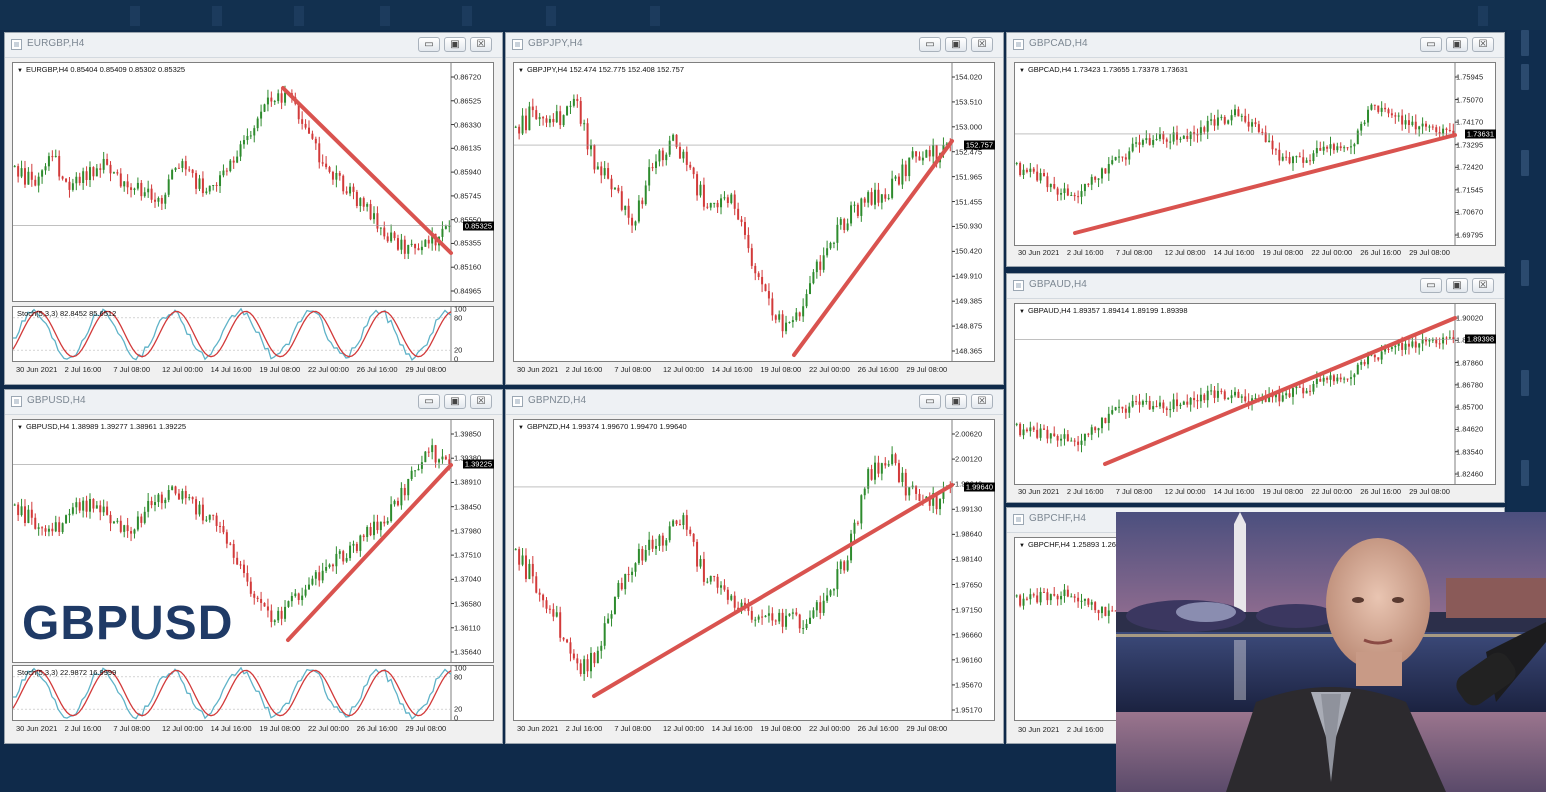 The width and height of the screenshot is (1546, 792). I want to click on price-axis-label: 0.86330, so click(468, 125).